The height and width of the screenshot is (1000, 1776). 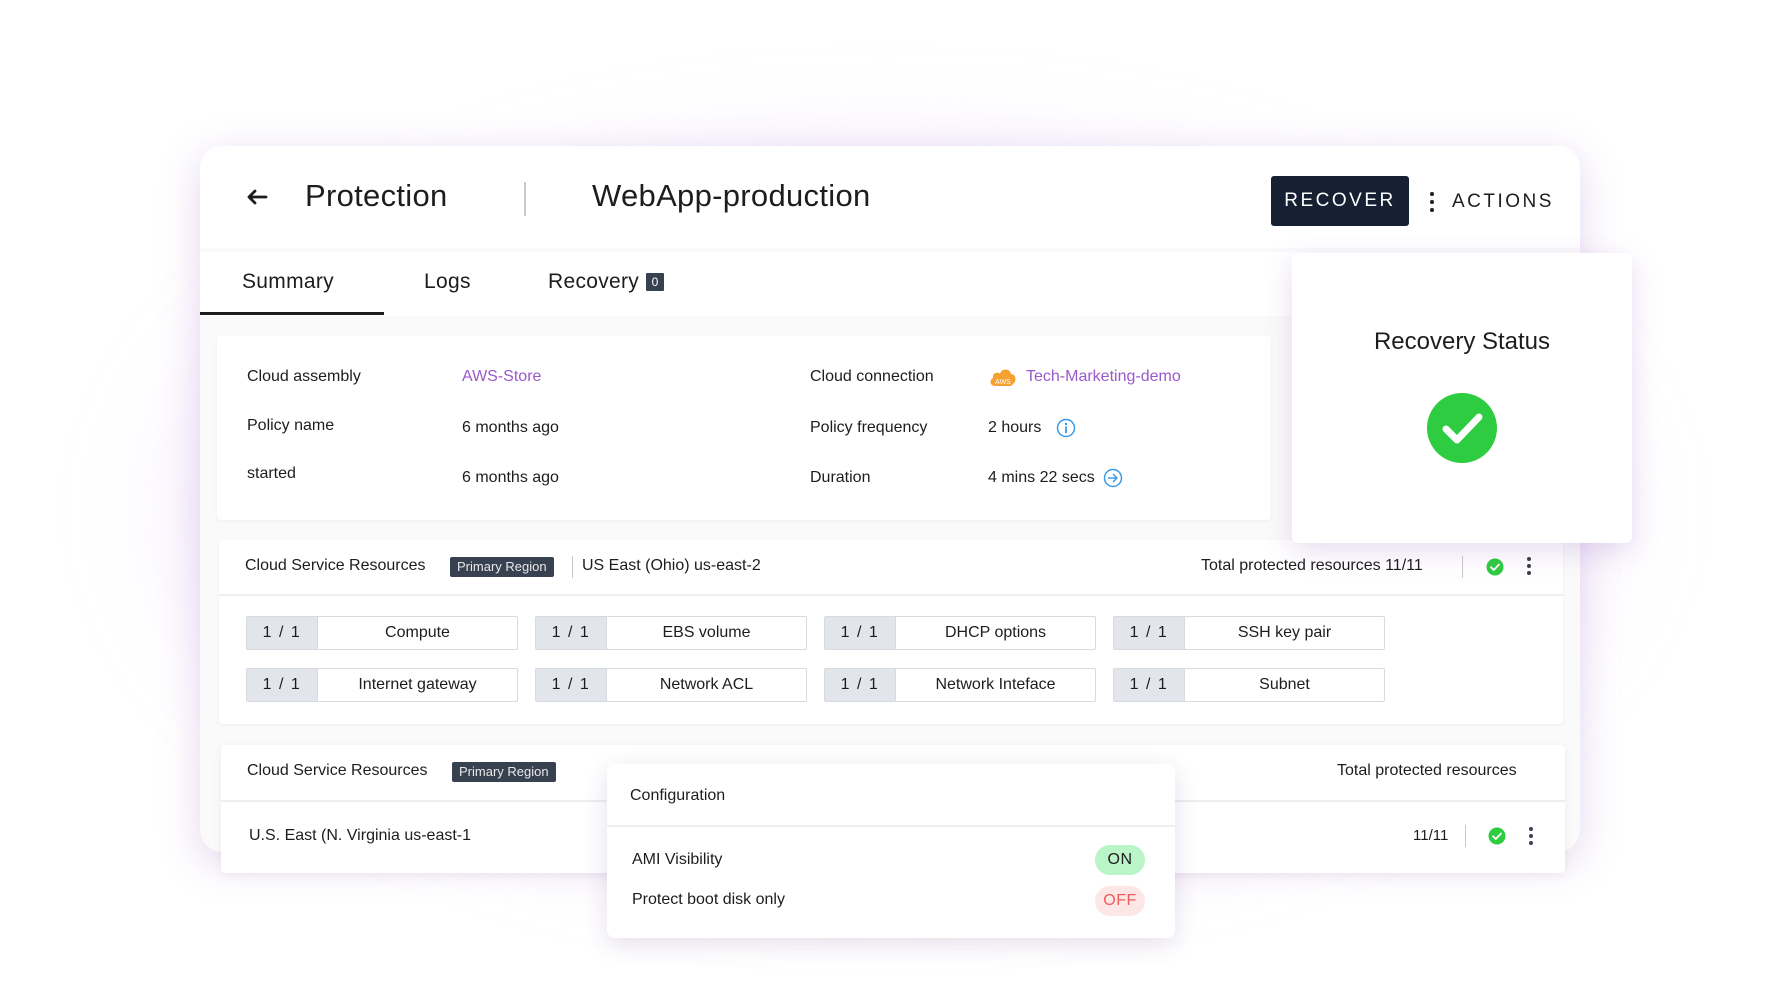 What do you see at coordinates (840, 477) in the screenshot?
I see `duration-label: Duration` at bounding box center [840, 477].